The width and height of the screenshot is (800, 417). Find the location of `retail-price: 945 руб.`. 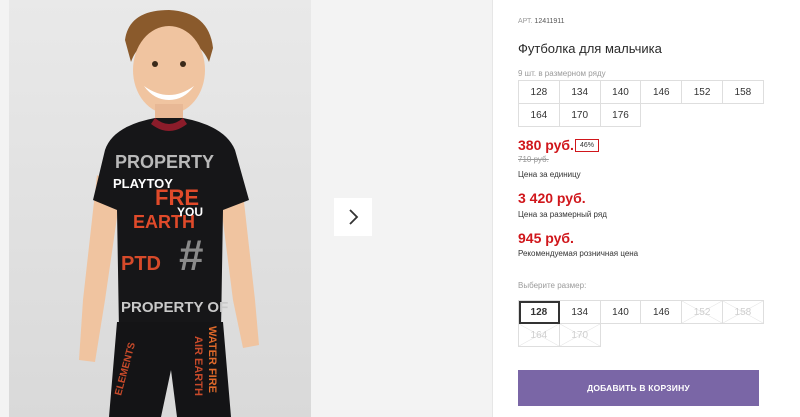

retail-price: 945 руб. is located at coordinates (546, 238).